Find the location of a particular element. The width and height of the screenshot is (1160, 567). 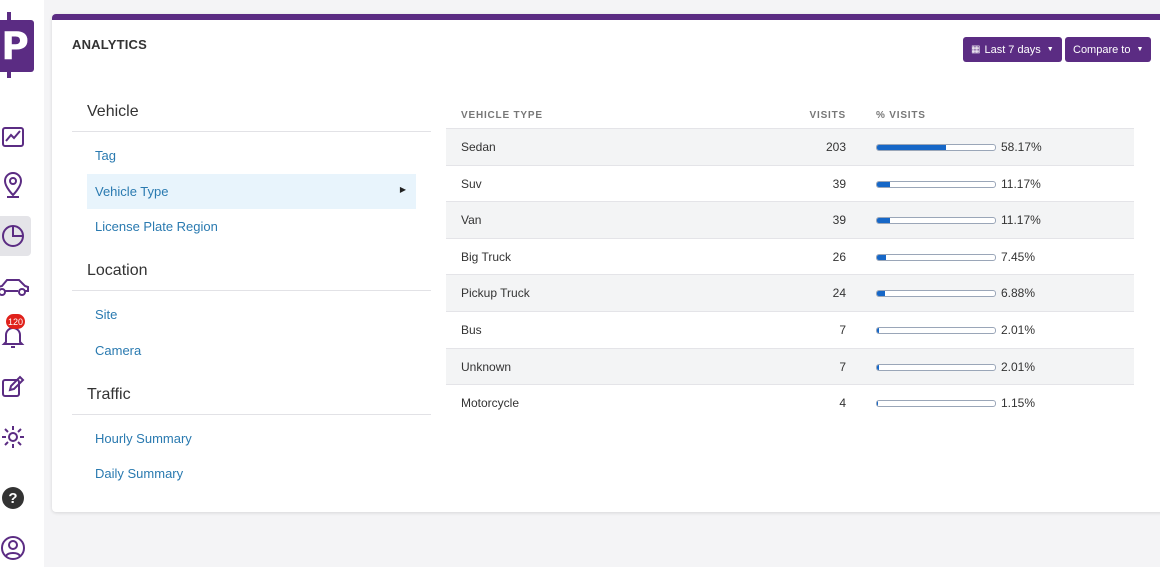

icon-rail: P 120 ? is located at coordinates (22, 283).